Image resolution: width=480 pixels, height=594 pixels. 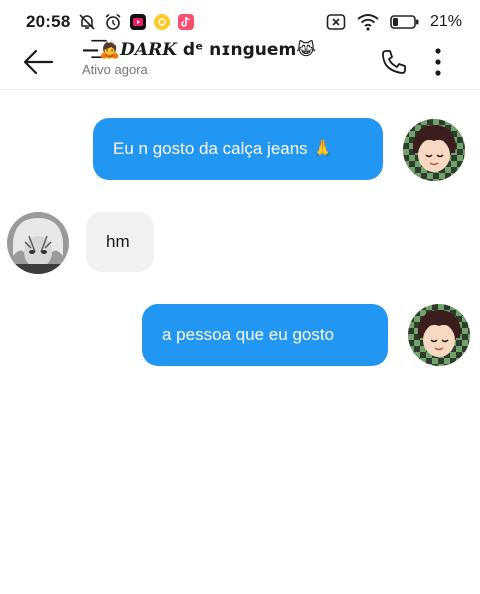 I want to click on yellow-app-icon, so click(x=162, y=22).